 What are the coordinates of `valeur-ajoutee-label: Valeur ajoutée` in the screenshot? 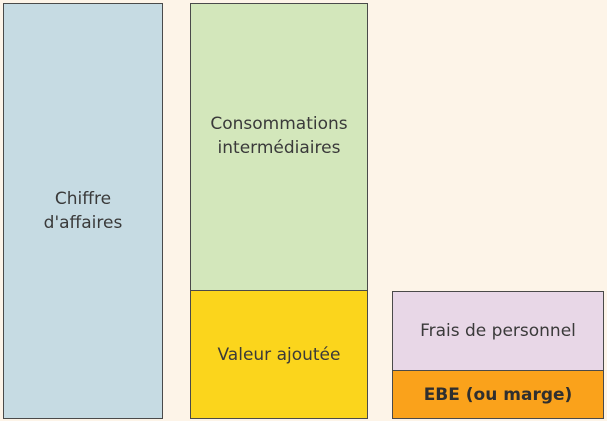 It's located at (279, 354).